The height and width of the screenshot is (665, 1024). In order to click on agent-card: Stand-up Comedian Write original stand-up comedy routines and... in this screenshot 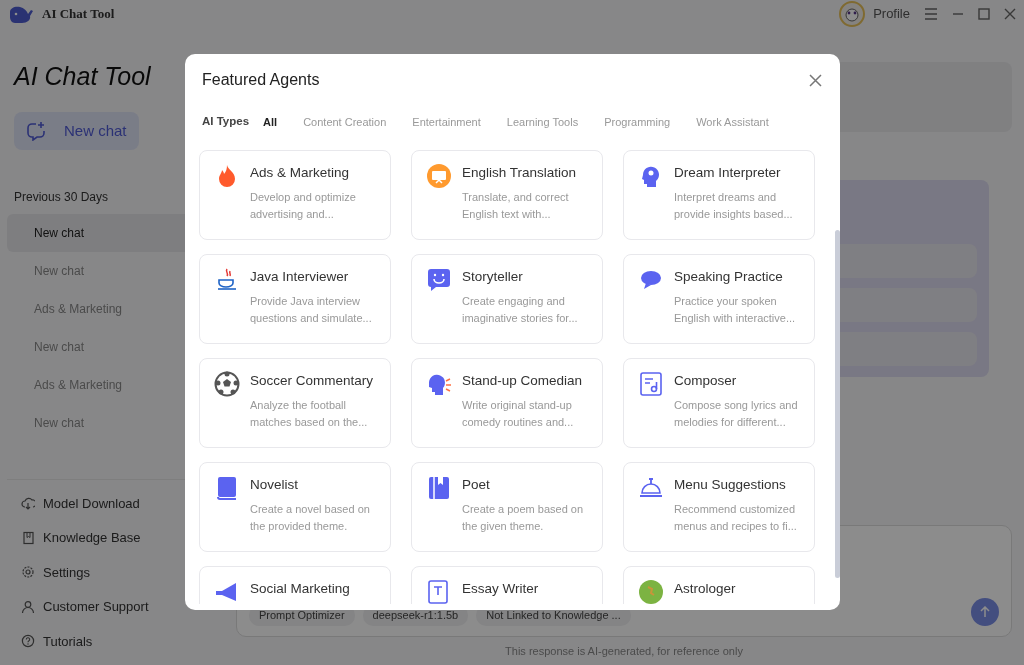, I will do `click(507, 403)`.